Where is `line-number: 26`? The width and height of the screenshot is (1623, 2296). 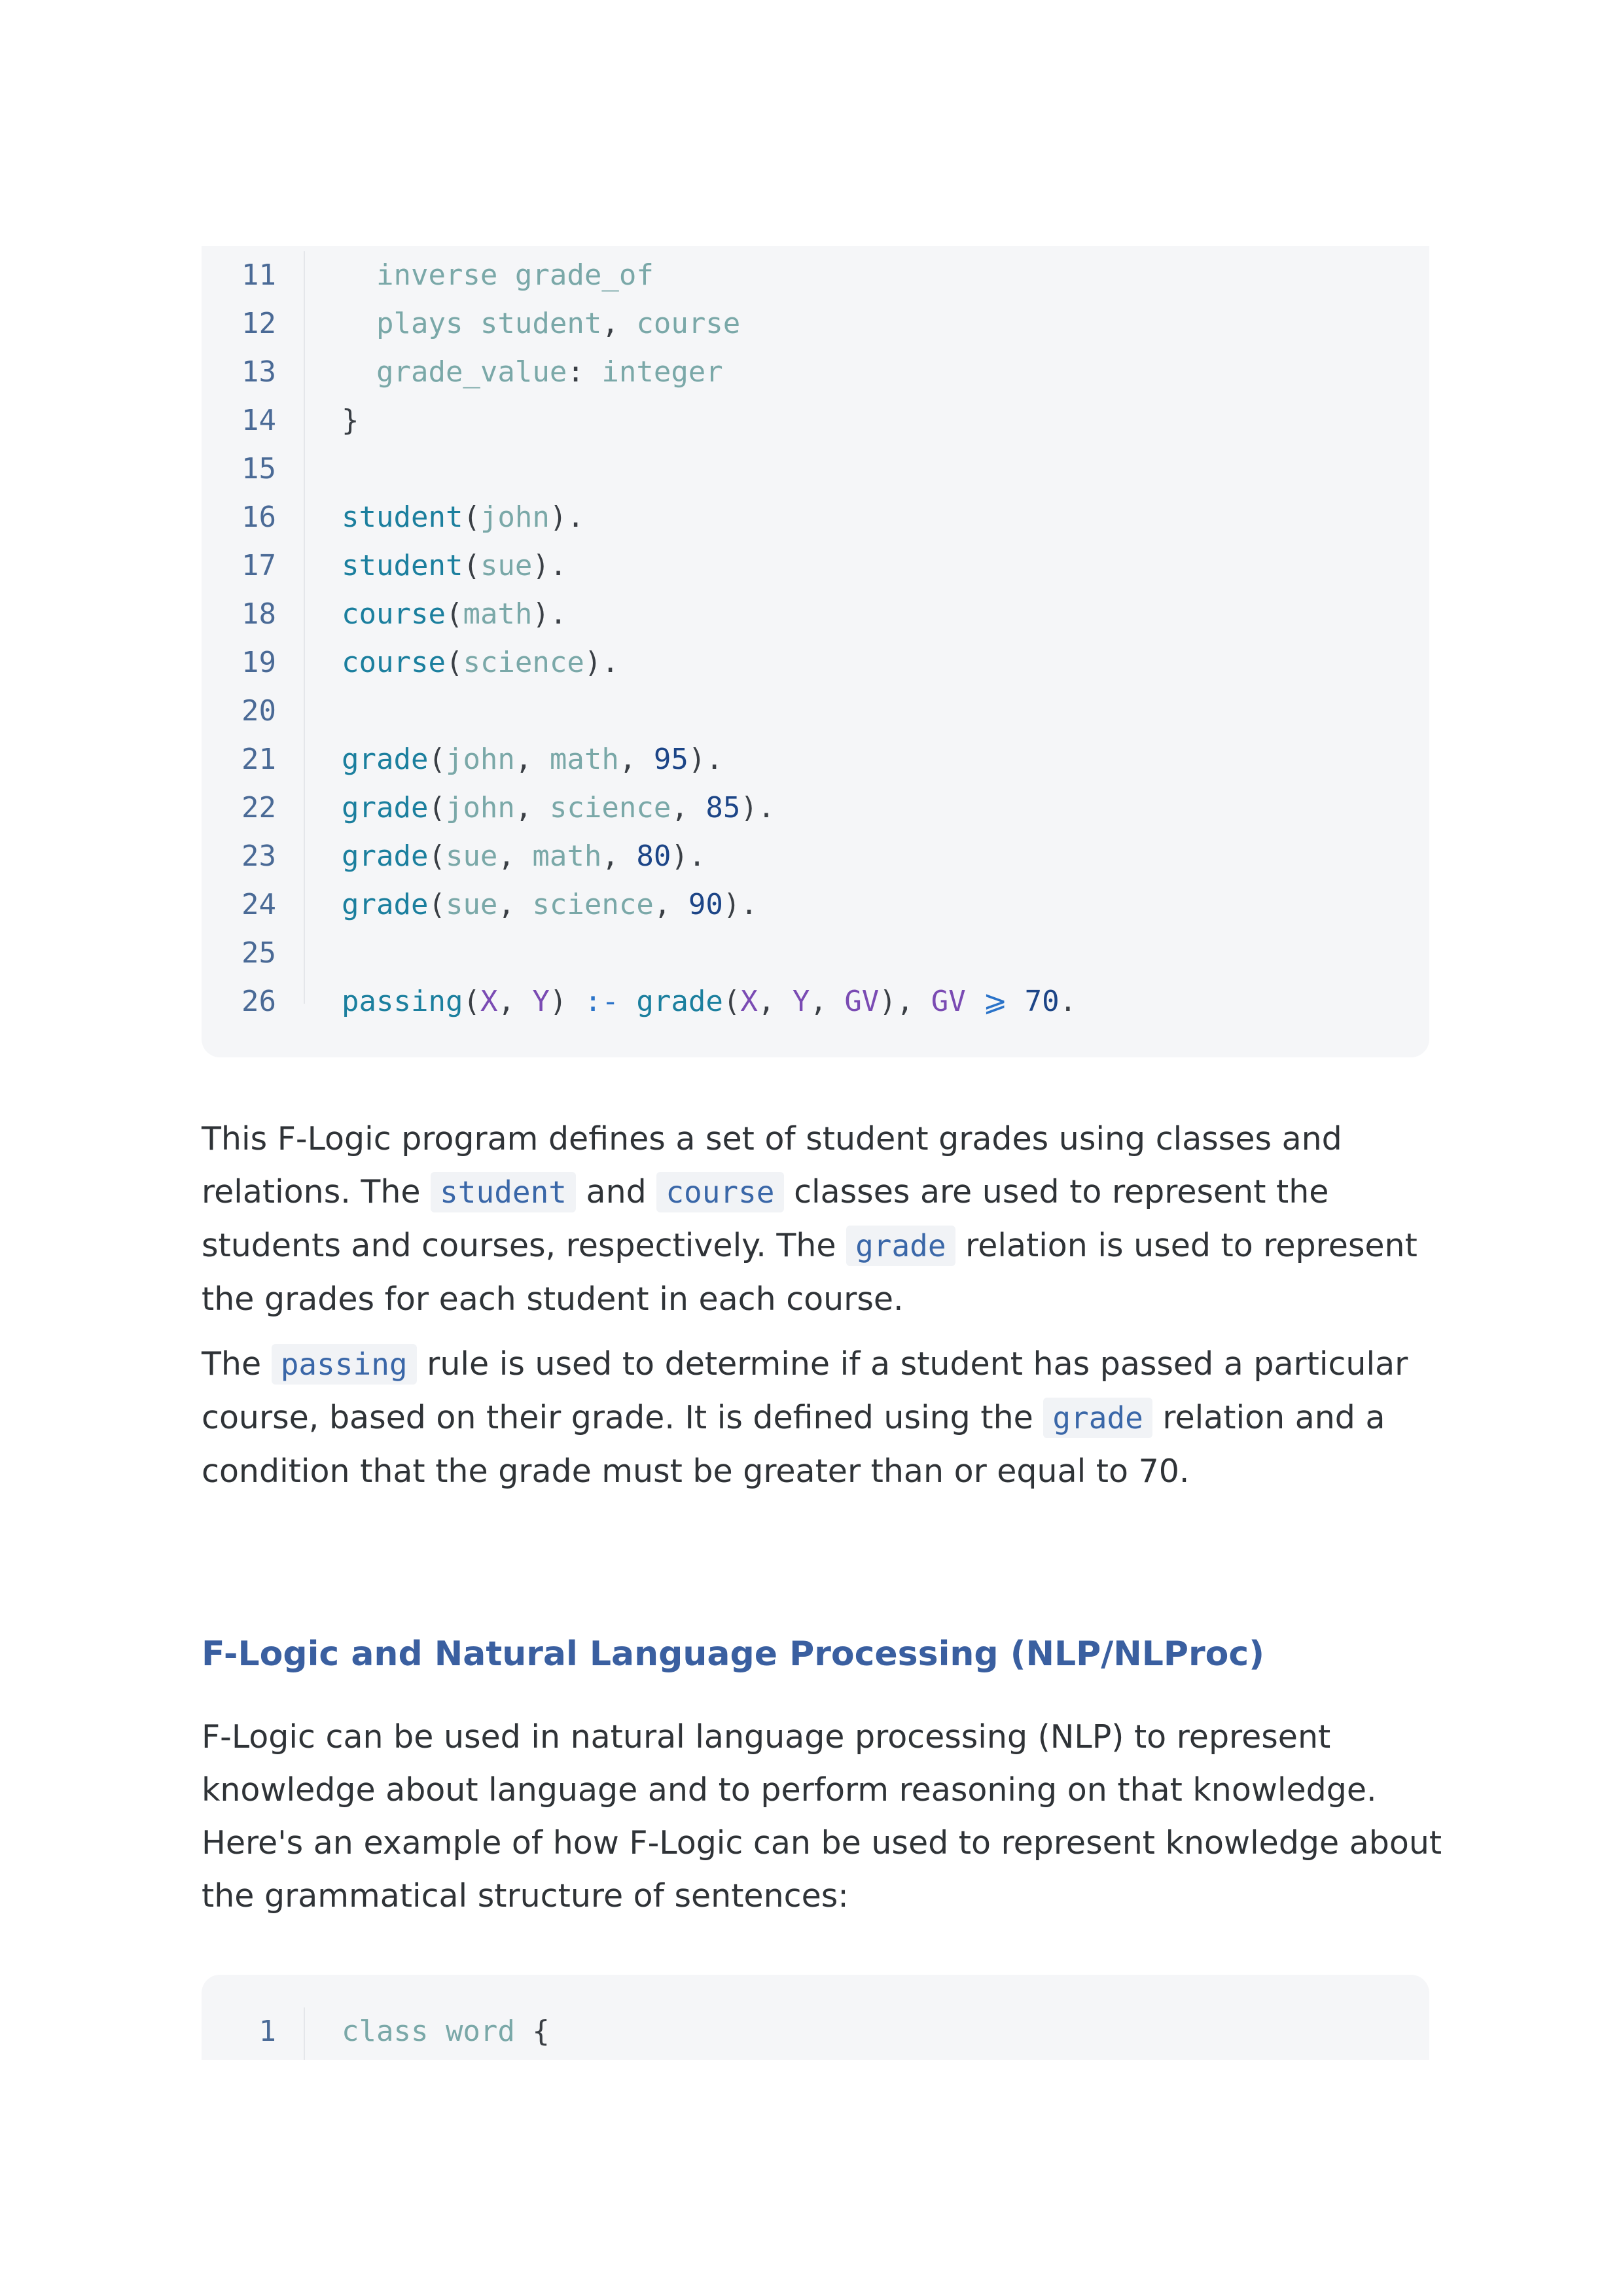
line-number: 26 is located at coordinates (258, 1002).